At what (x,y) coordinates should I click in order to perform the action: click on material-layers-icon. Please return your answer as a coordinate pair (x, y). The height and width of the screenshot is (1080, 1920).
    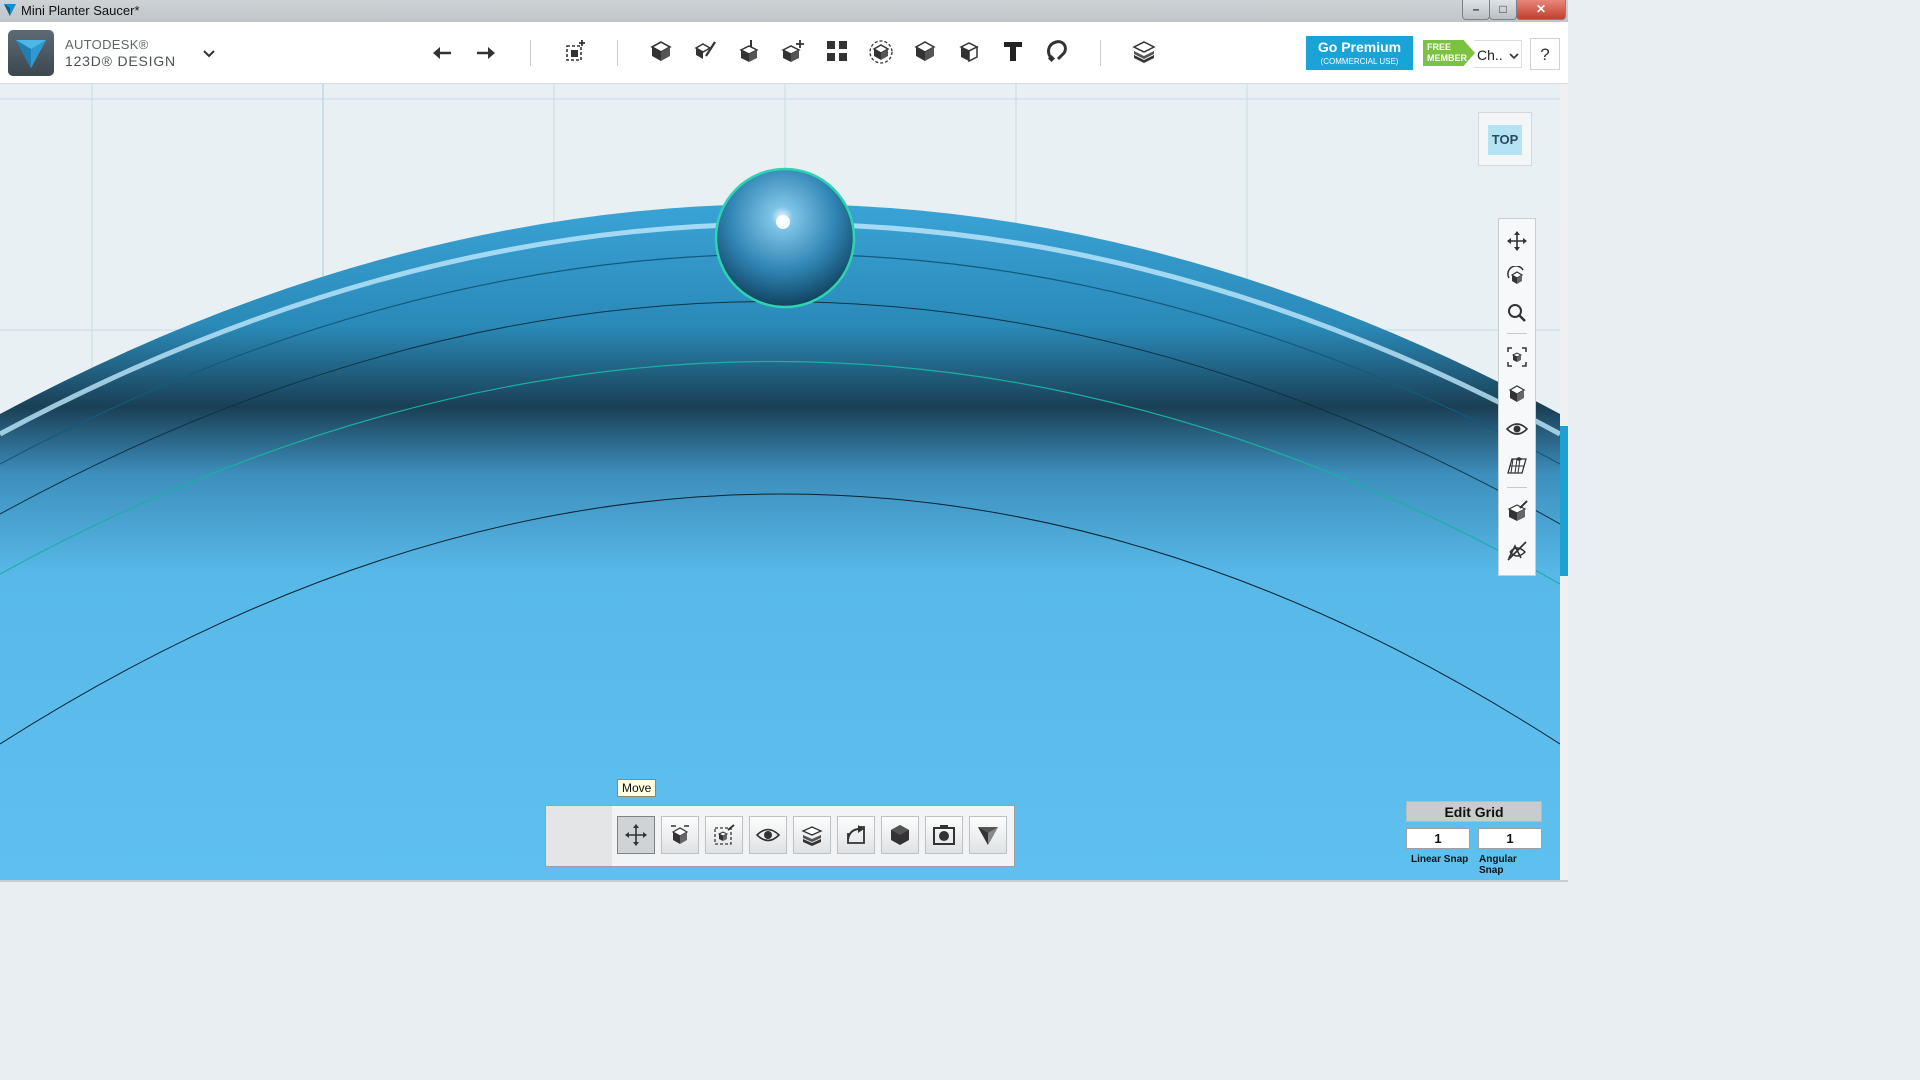
    Looking at the image, I should click on (812, 836).